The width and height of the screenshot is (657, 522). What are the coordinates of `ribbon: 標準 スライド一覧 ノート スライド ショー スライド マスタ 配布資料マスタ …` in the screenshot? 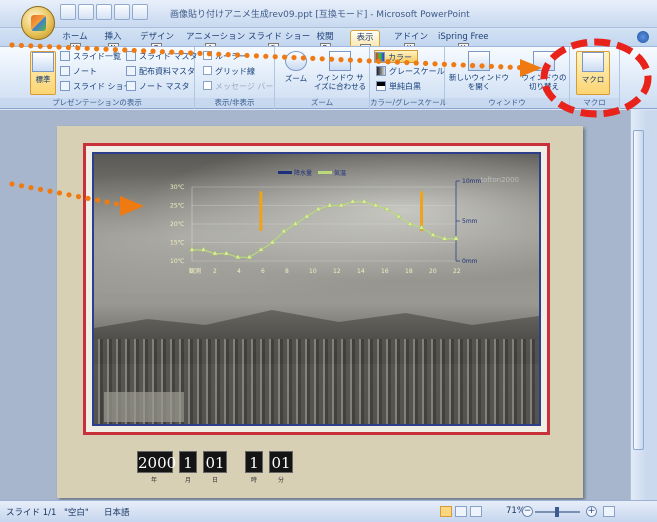 It's located at (328, 77).